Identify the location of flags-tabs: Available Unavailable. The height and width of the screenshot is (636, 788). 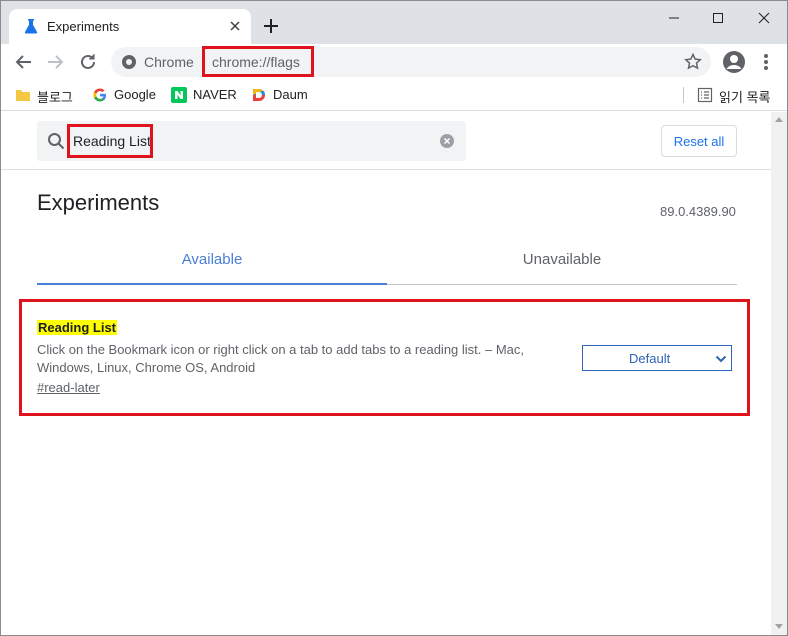
(387, 263).